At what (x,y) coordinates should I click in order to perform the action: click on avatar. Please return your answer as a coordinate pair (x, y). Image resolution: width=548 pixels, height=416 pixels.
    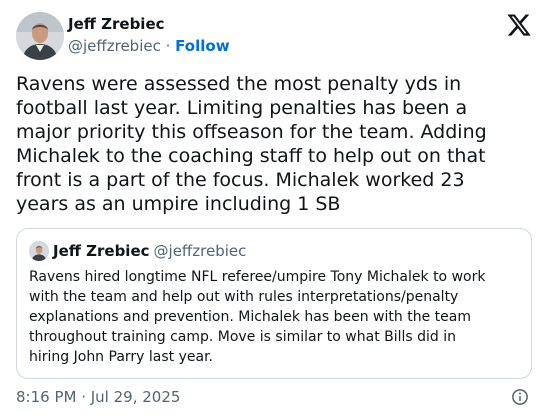
    Looking at the image, I should click on (40, 36).